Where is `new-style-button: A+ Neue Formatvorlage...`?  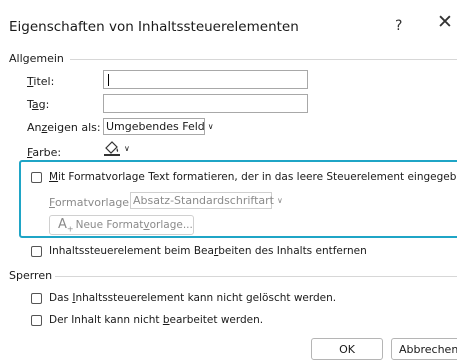 new-style-button: A+ Neue Formatvorlage... is located at coordinates (121, 225).